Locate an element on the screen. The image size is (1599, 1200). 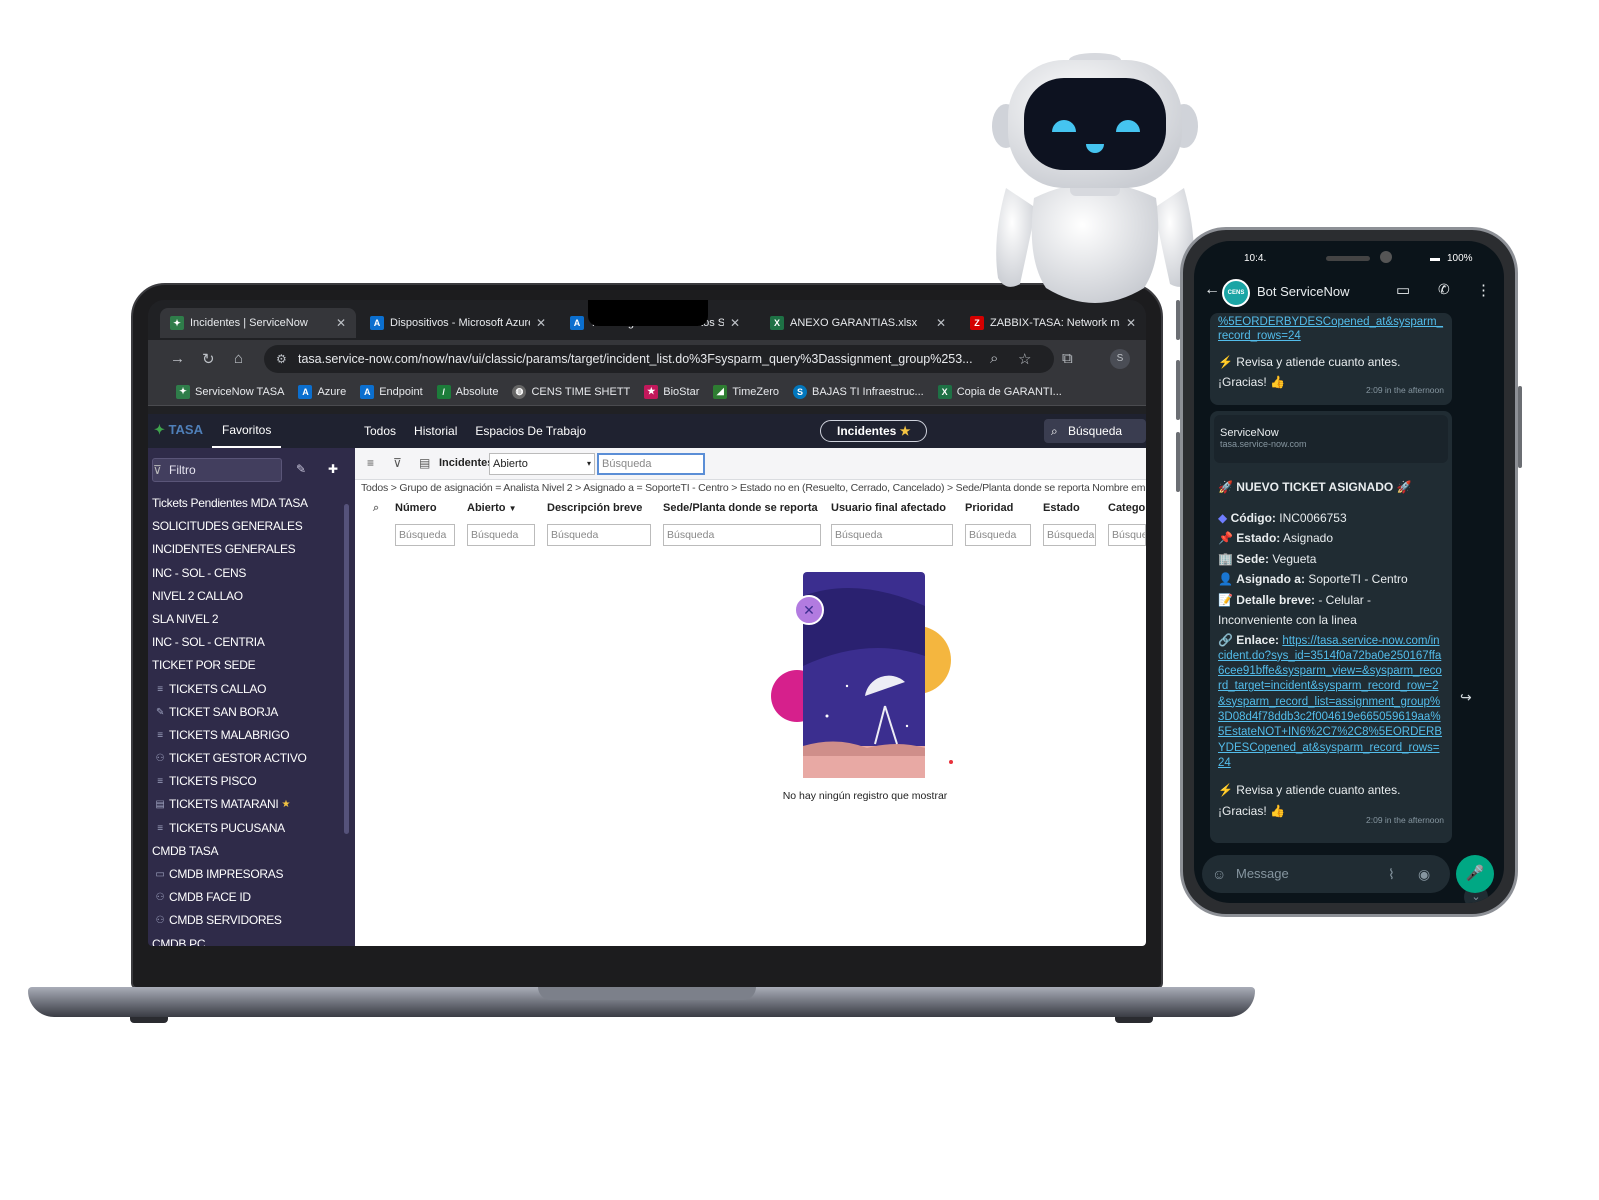
sidebar-item: Tickets Pendientes MDA TASA is located at coordinates (247, 503).